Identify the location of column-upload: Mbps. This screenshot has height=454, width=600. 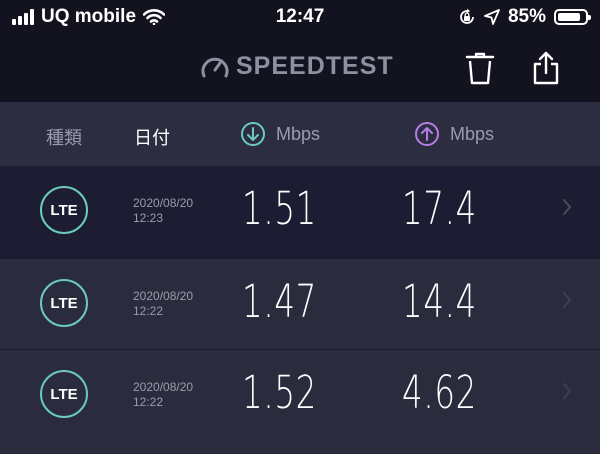
(454, 134).